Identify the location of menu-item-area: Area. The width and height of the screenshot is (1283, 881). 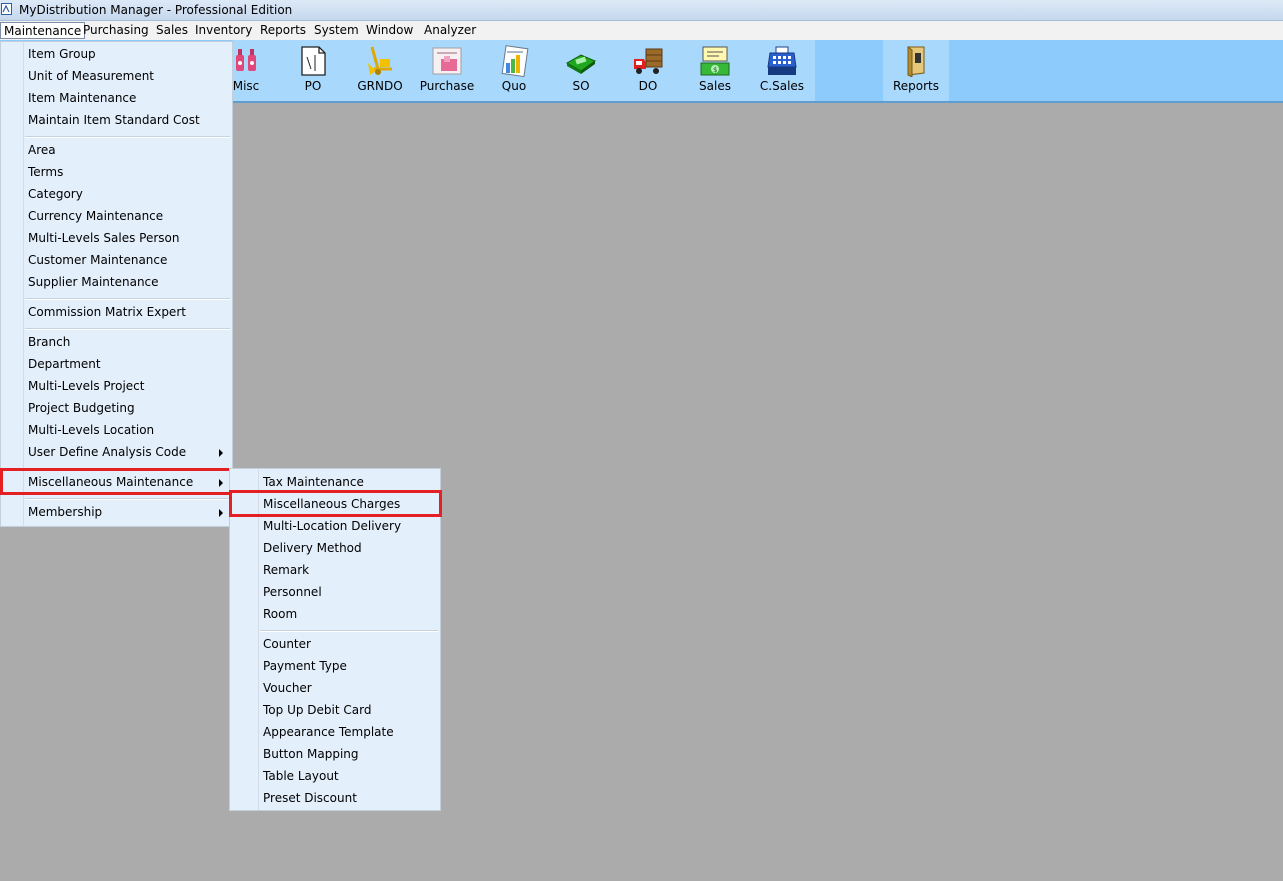
(116, 150).